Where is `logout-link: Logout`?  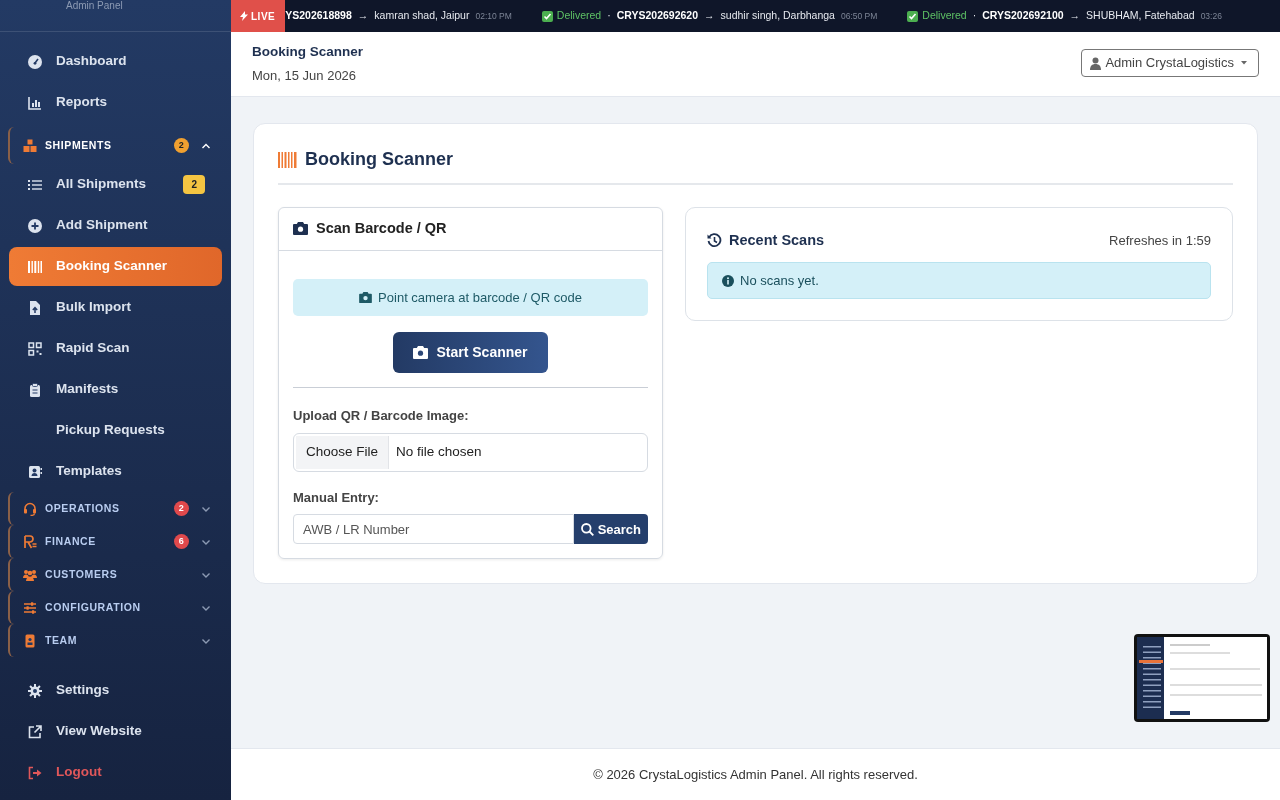
logout-link: Logout is located at coordinates (115, 772).